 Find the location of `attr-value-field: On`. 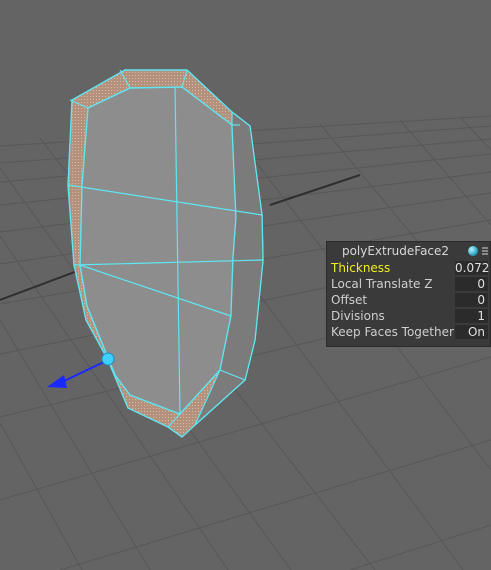

attr-value-field: On is located at coordinates (471, 332).